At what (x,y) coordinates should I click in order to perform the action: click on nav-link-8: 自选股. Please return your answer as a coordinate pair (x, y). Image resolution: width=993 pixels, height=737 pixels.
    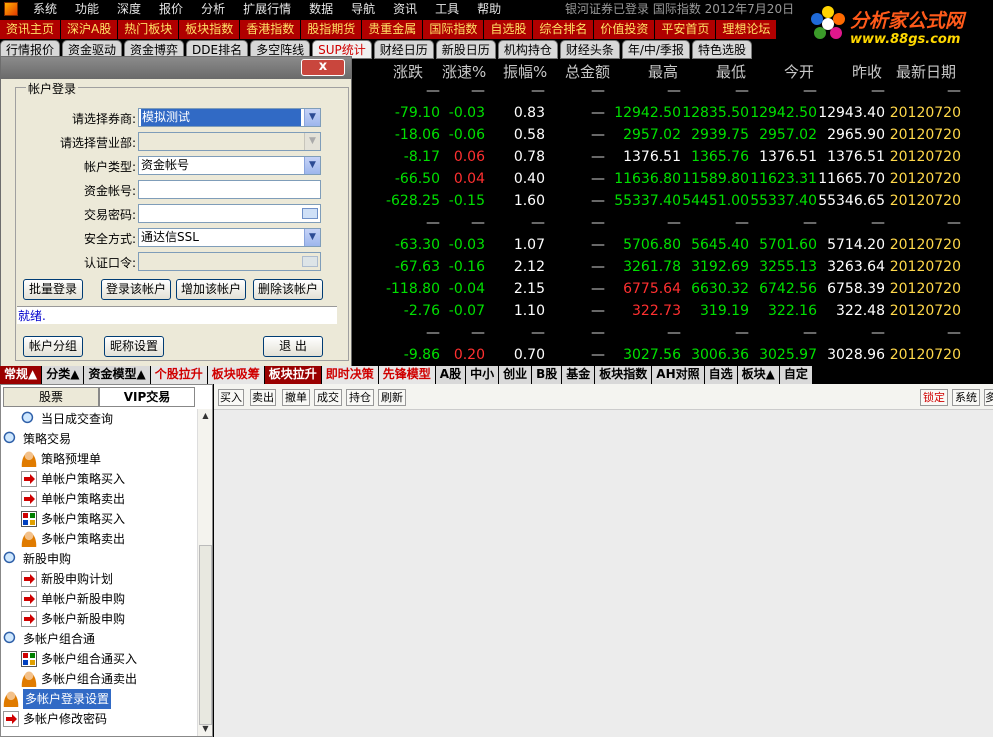
    Looking at the image, I should click on (508, 29).